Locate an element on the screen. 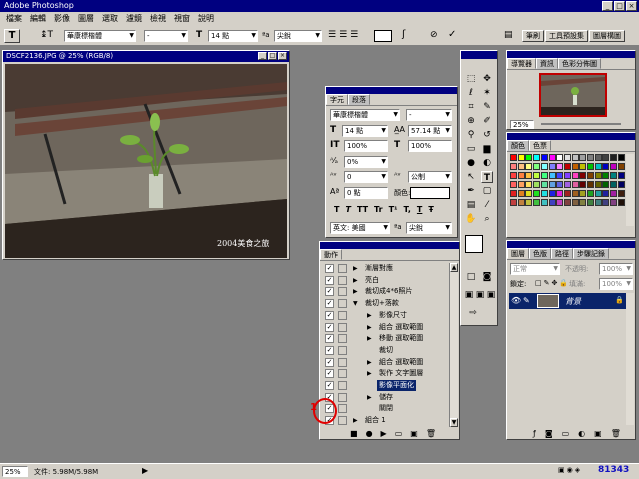  magic-wand-icon: ✶ is located at coordinates (487, 93).